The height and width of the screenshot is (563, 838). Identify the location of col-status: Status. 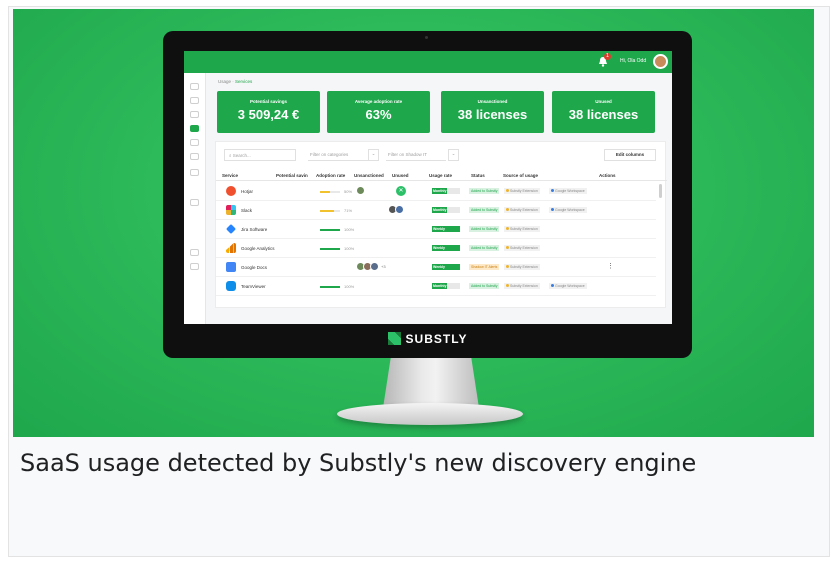
(478, 175).